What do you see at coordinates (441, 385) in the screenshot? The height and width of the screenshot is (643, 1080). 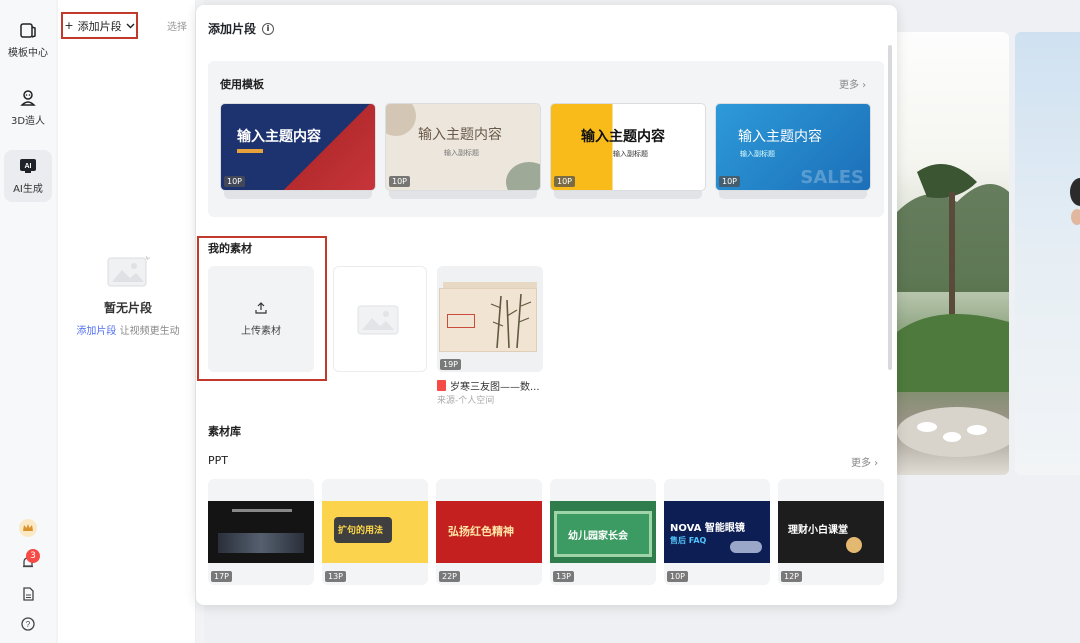 I see `pdf-icon` at bounding box center [441, 385].